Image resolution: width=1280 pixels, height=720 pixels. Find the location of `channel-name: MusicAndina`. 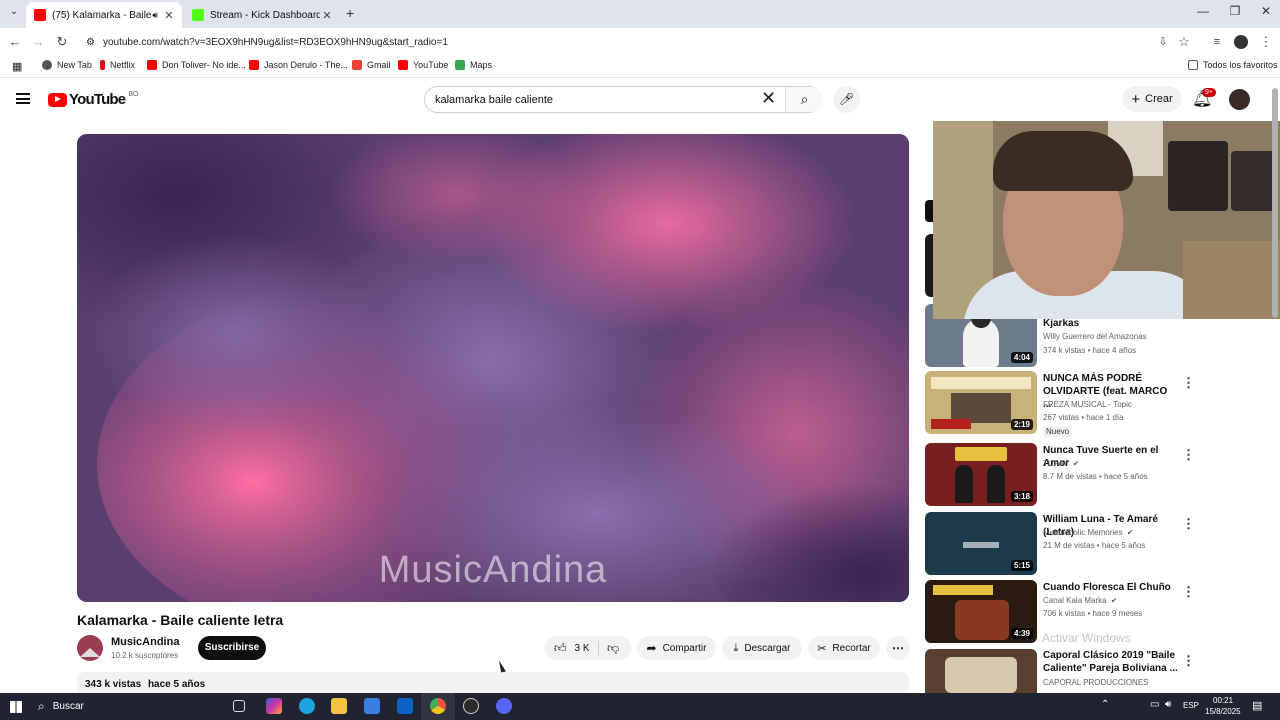

channel-name: MusicAndina is located at coordinates (145, 642).